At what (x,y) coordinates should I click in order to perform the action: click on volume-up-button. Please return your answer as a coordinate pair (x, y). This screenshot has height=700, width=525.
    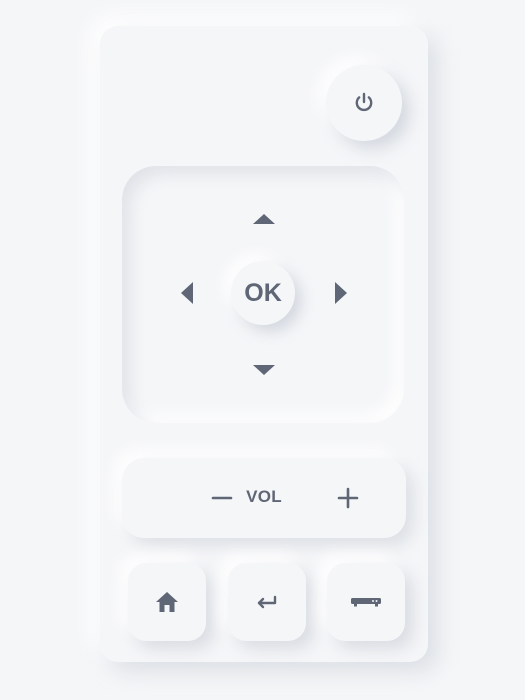
    Looking at the image, I should click on (348, 498).